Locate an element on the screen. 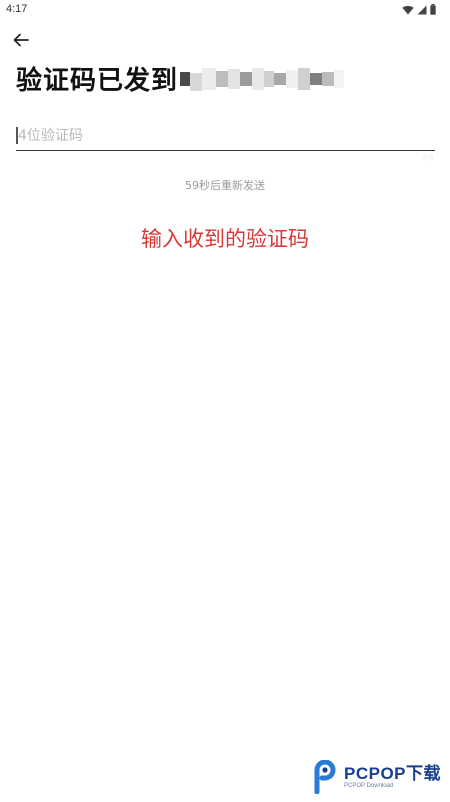 The width and height of the screenshot is (450, 802). page-title-text: 验证码已发到 is located at coordinates (97, 81).